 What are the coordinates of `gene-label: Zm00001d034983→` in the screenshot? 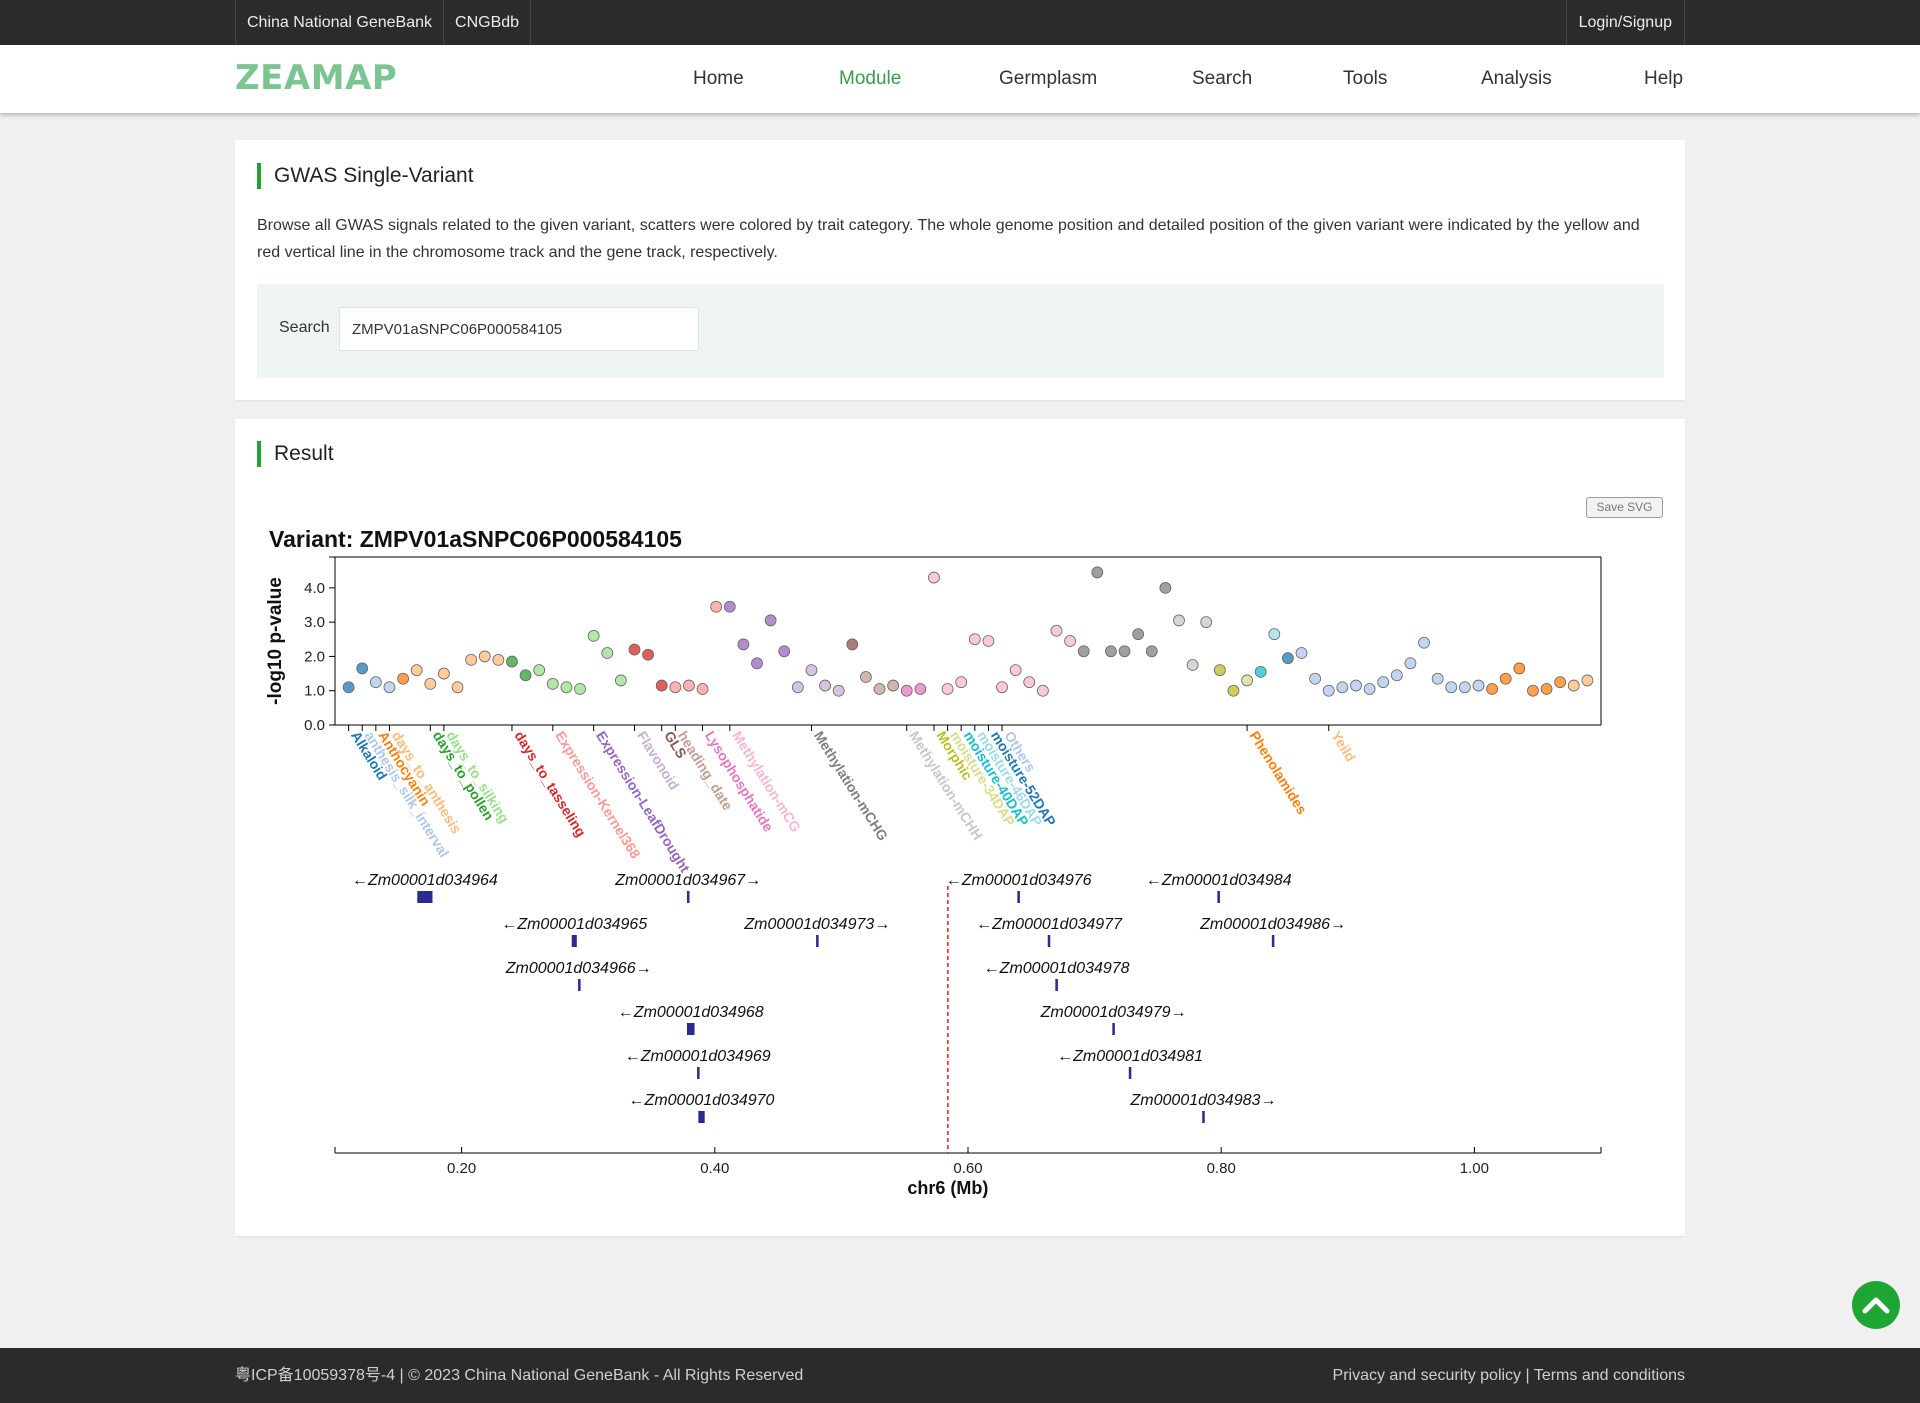 It's located at (1203, 1100).